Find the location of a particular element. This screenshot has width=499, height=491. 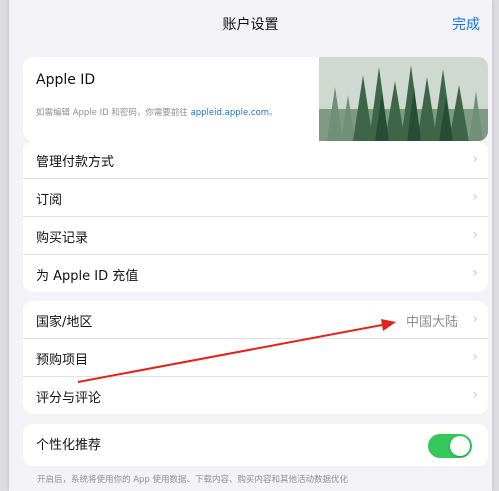

country-region-row: 国家/地区 中国大陆 › is located at coordinates (255, 320).